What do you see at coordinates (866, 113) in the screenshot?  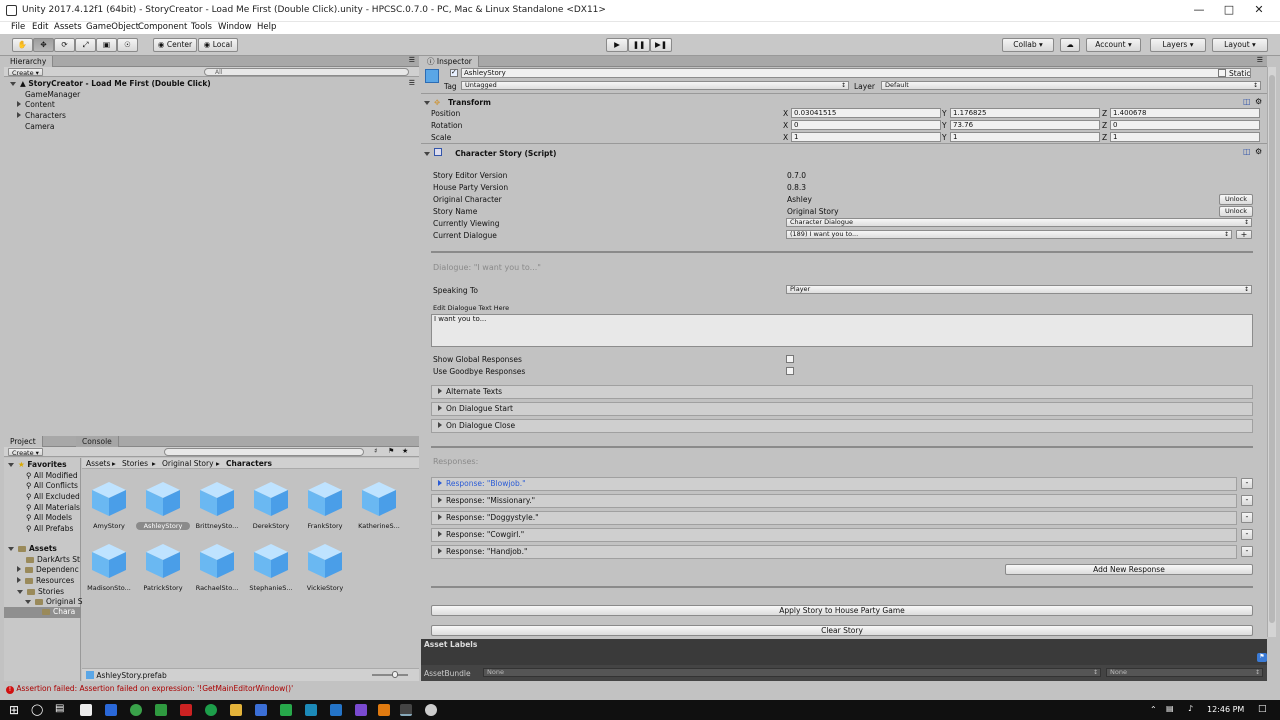 I see `transform-position-x-field: 0.03041515` at bounding box center [866, 113].